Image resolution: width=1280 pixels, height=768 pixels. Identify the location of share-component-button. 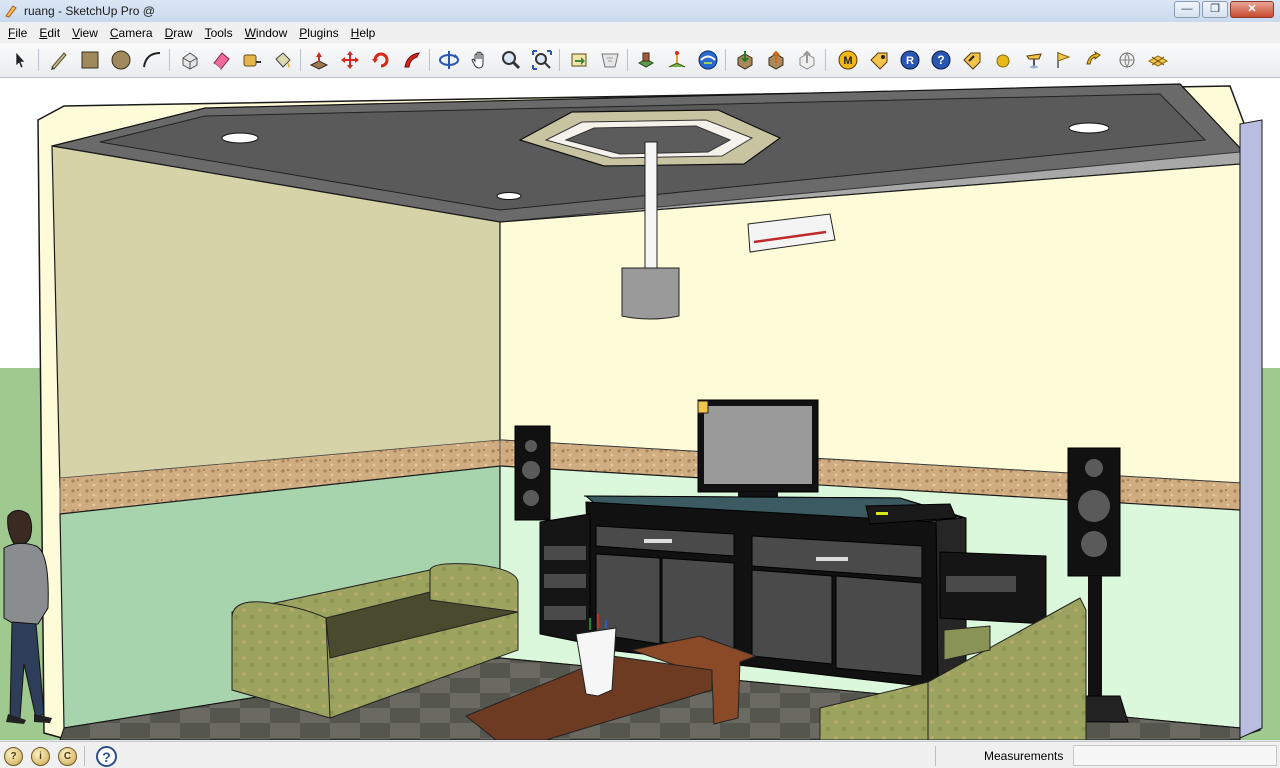
(807, 60).